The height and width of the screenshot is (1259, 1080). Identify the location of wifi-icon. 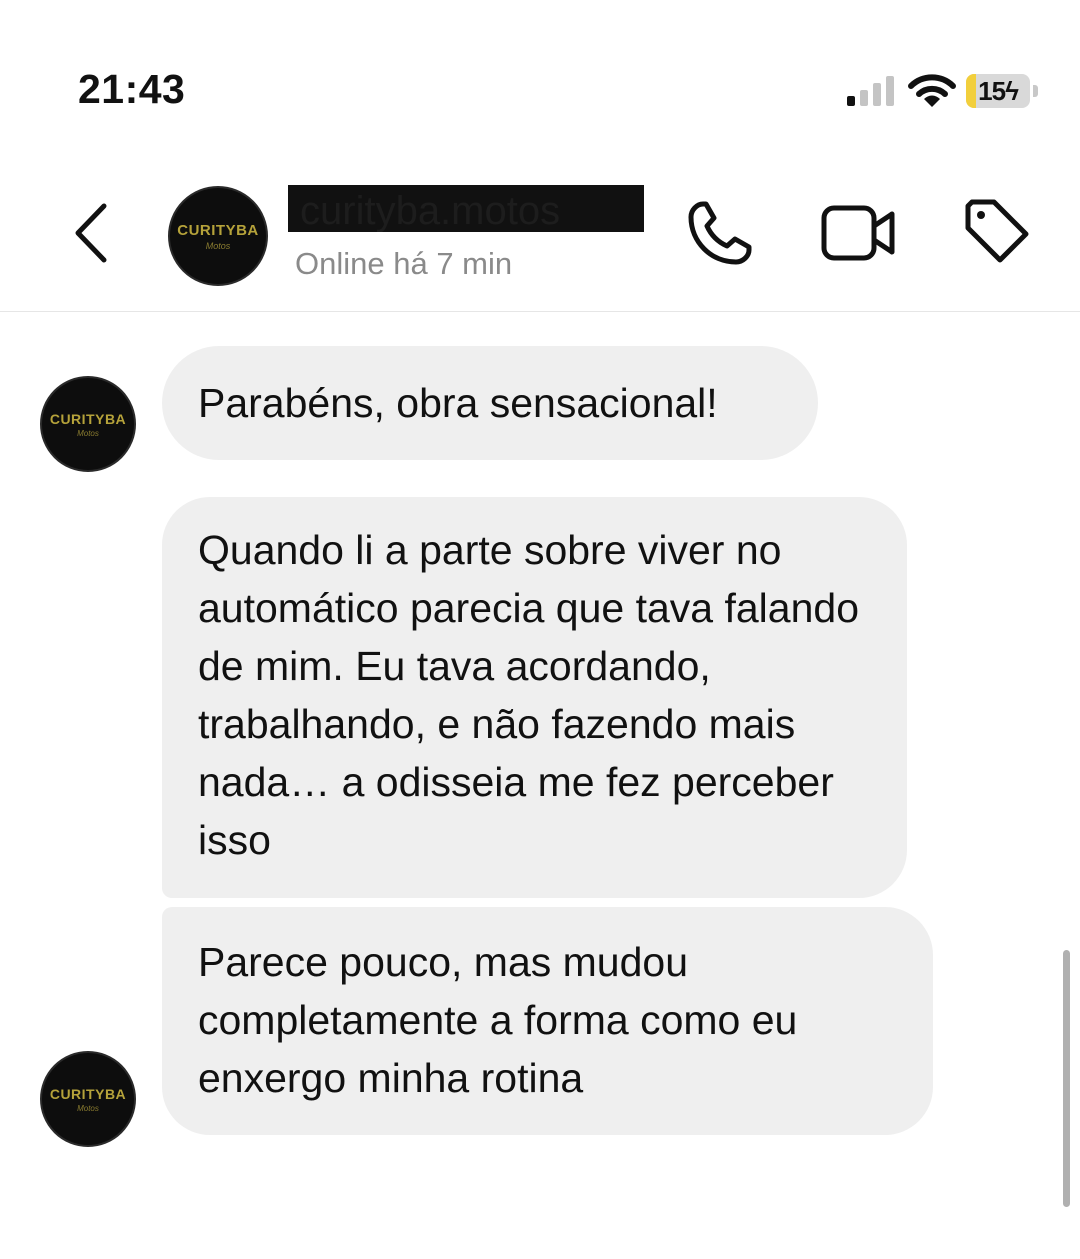
(932, 90).